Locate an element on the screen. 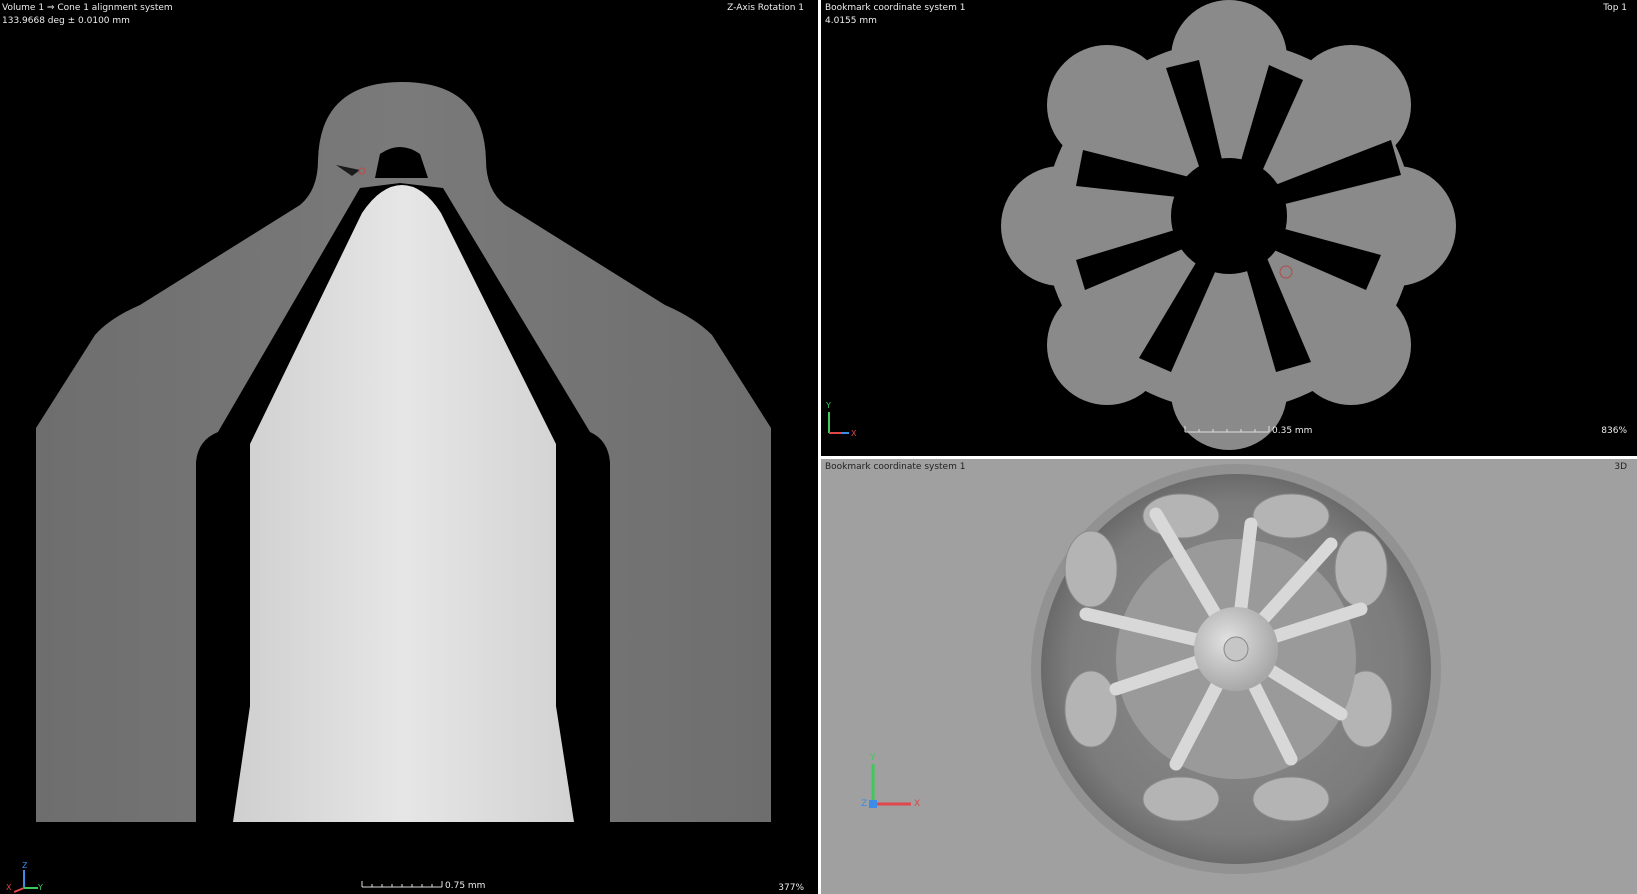  scale-label: 0.75 mm is located at coordinates (465, 886).